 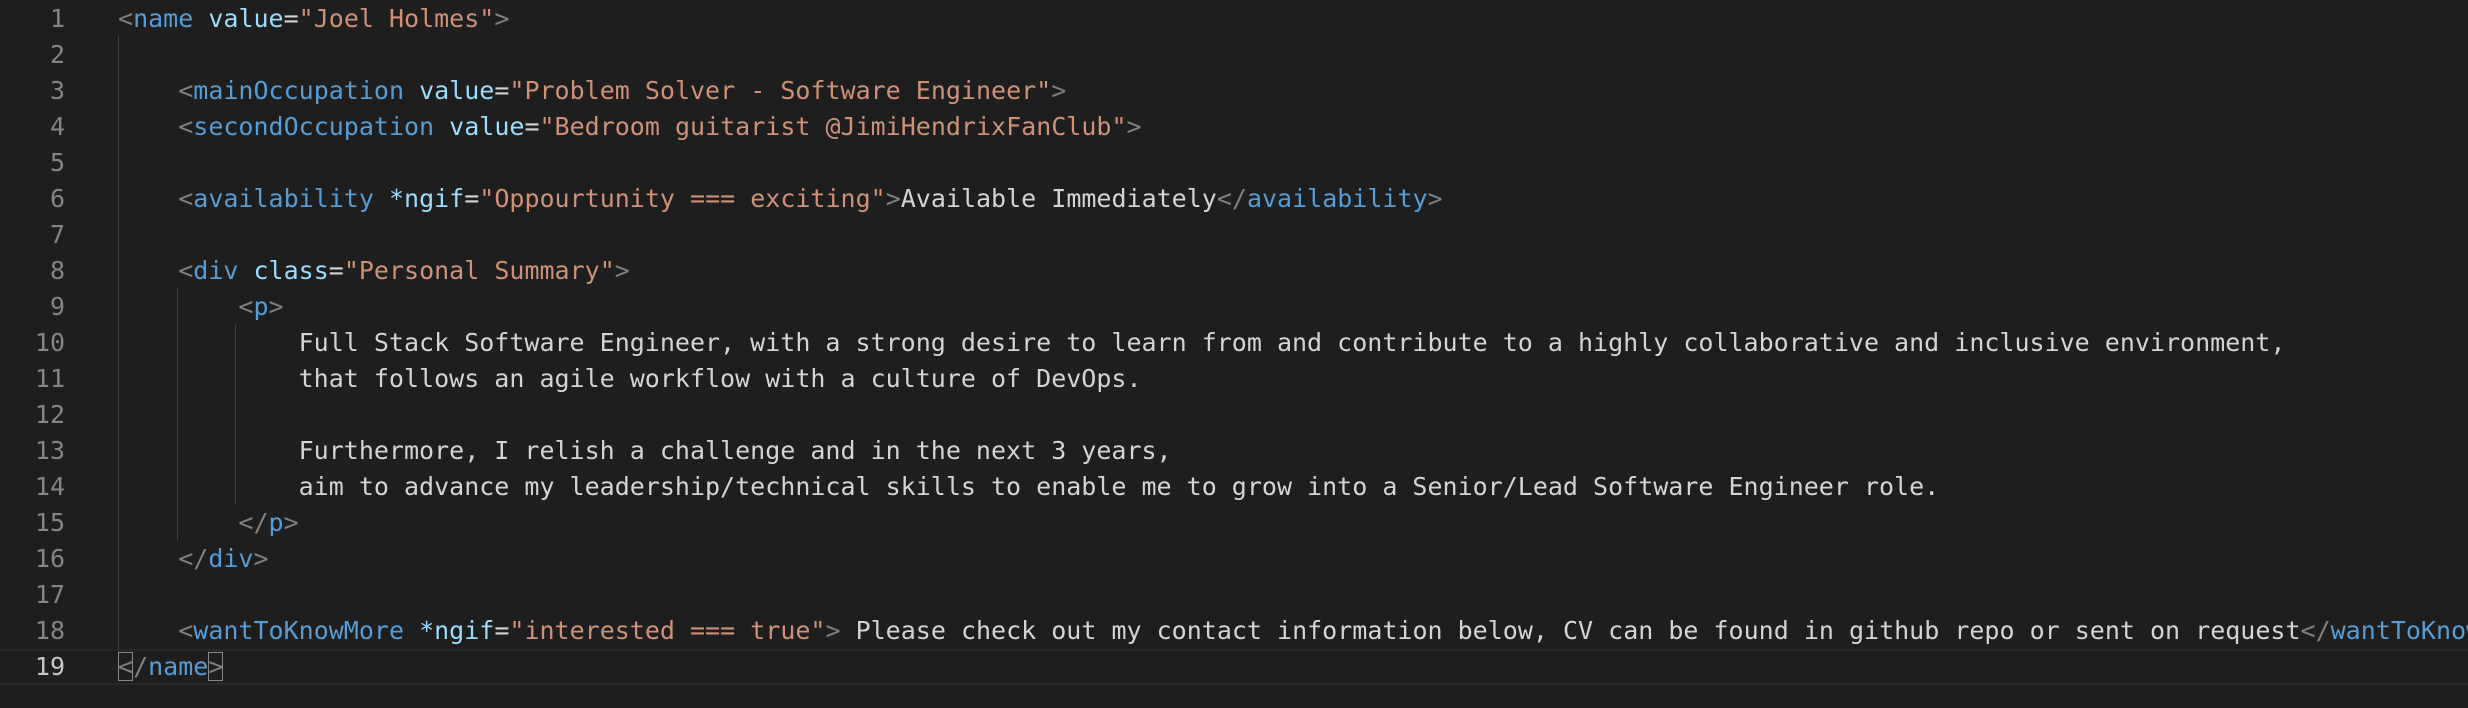 I want to click on tag-name: wantToKnowMore, so click(x=298, y=630).